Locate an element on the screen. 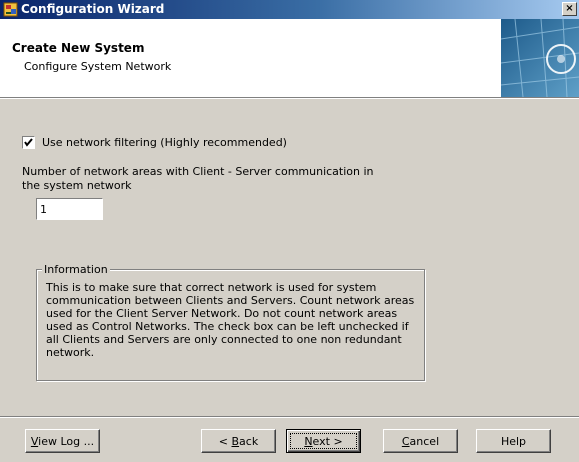  network-graphic-icon is located at coordinates (540, 58).